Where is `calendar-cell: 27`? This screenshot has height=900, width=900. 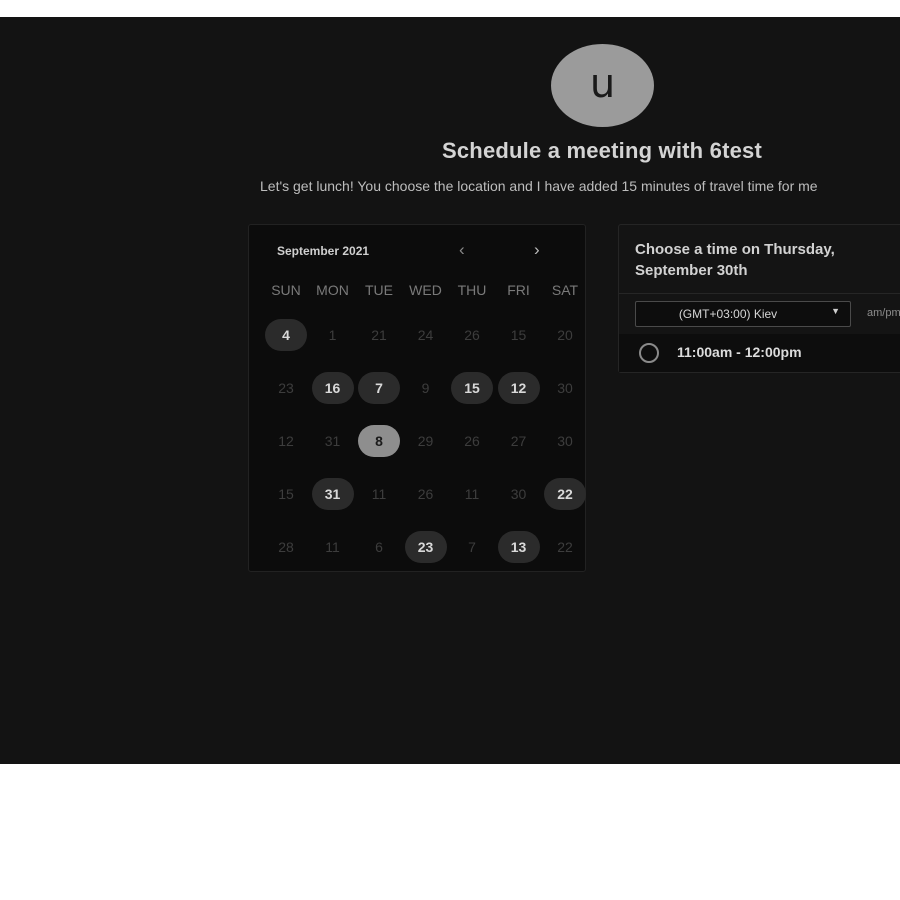 calendar-cell: 27 is located at coordinates (519, 441).